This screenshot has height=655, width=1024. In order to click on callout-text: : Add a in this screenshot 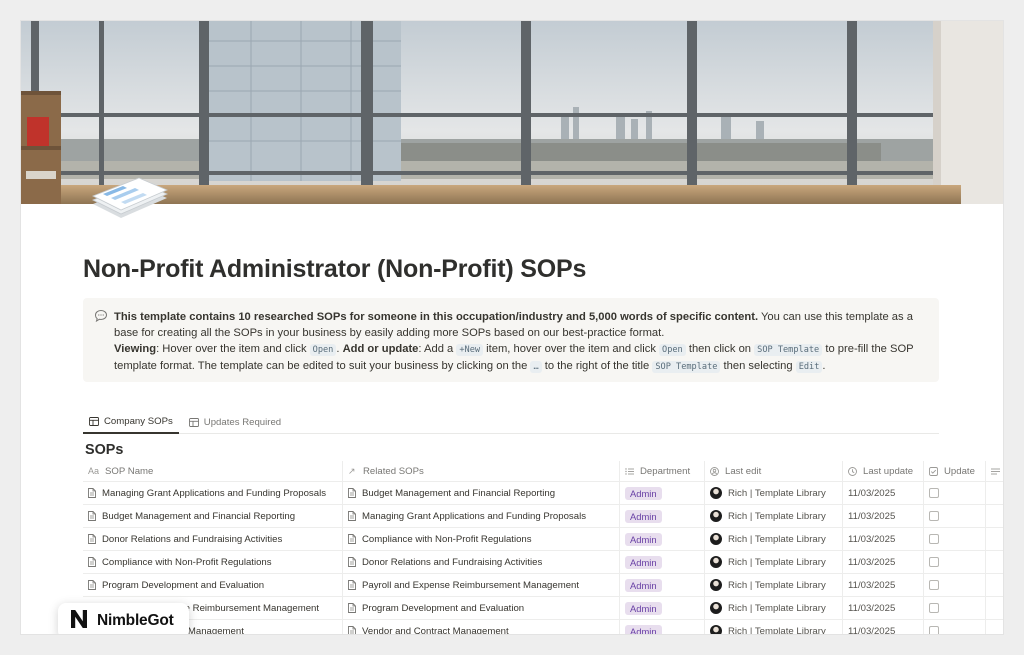, I will do `click(437, 349)`.